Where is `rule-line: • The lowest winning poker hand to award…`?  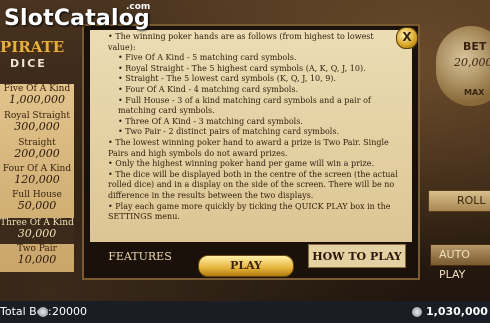 rule-line: • The lowest winning poker hand to award… is located at coordinates (248, 147).